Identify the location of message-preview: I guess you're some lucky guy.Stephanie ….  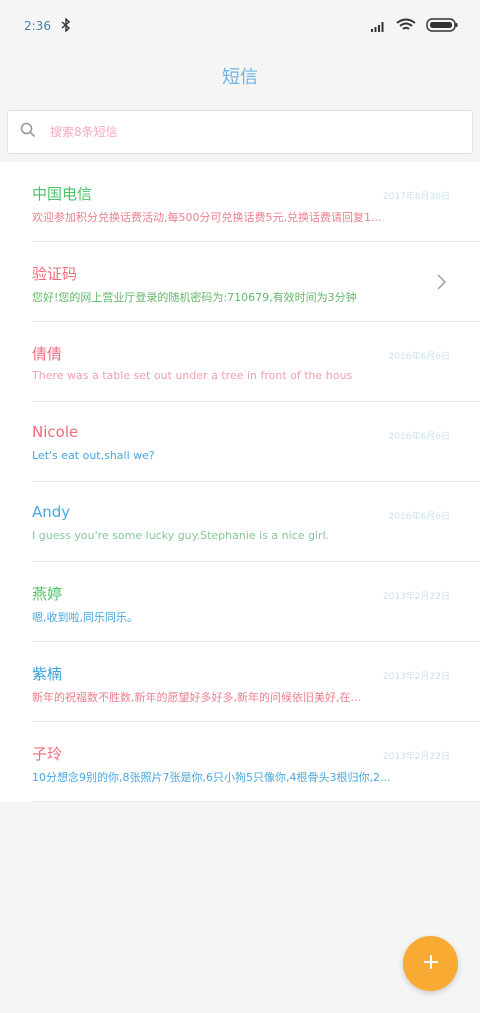
(181, 535).